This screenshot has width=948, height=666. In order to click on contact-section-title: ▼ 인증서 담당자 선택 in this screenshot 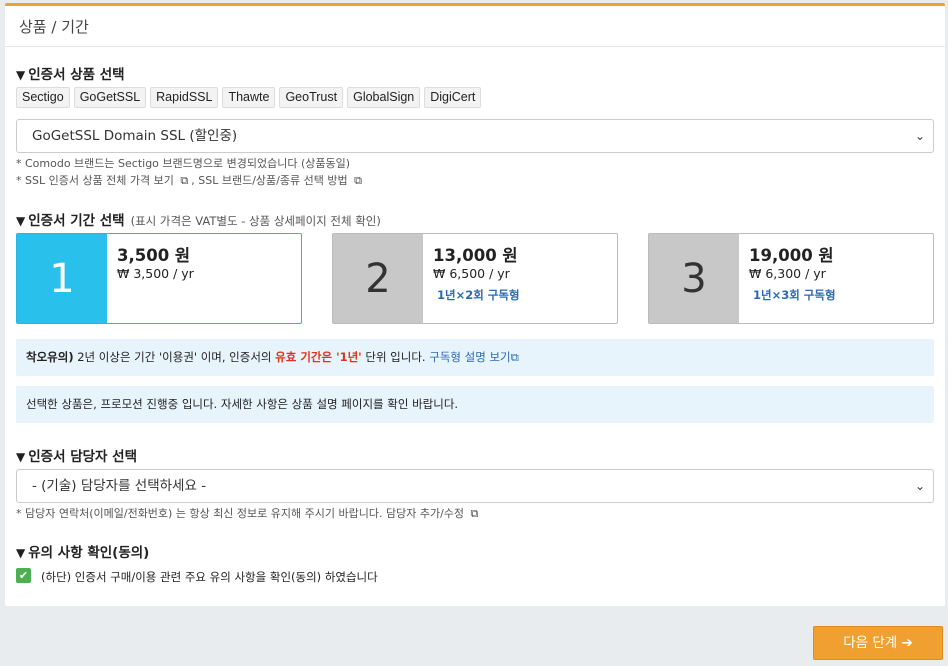, I will do `click(76, 457)`.